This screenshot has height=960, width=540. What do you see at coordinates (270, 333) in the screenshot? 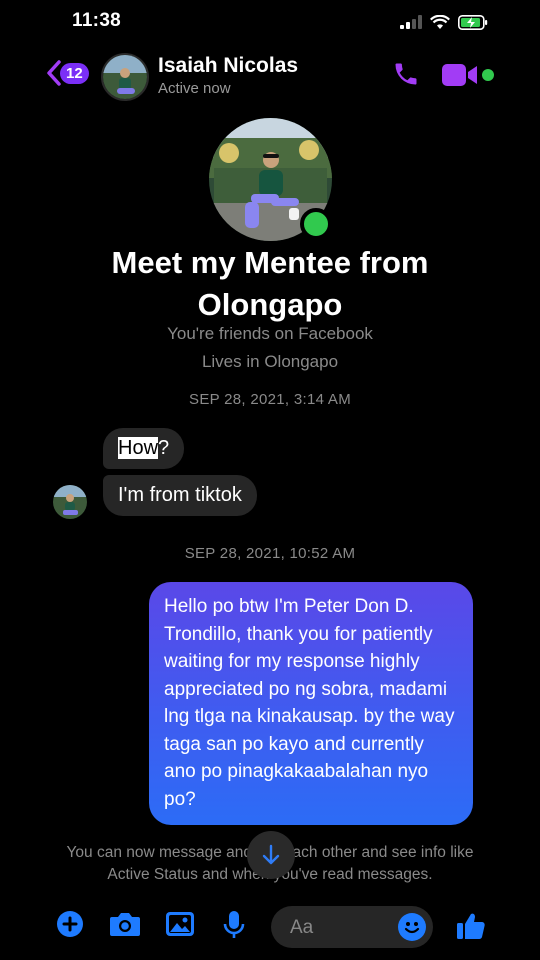
I see `friends-status-text: You're friends on Facebook` at bounding box center [270, 333].